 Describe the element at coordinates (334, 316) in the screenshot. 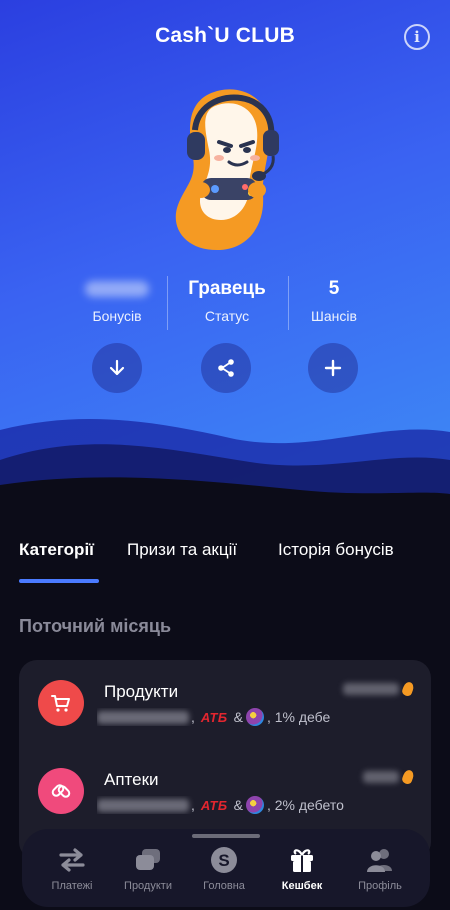

I see `chances-label: Шансів` at that location.